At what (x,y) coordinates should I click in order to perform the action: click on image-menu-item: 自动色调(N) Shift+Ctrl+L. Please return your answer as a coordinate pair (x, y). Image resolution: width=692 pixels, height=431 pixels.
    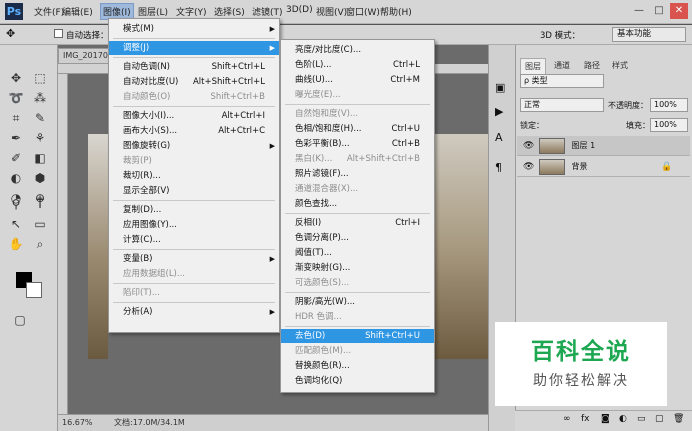
    Looking at the image, I should click on (194, 67).